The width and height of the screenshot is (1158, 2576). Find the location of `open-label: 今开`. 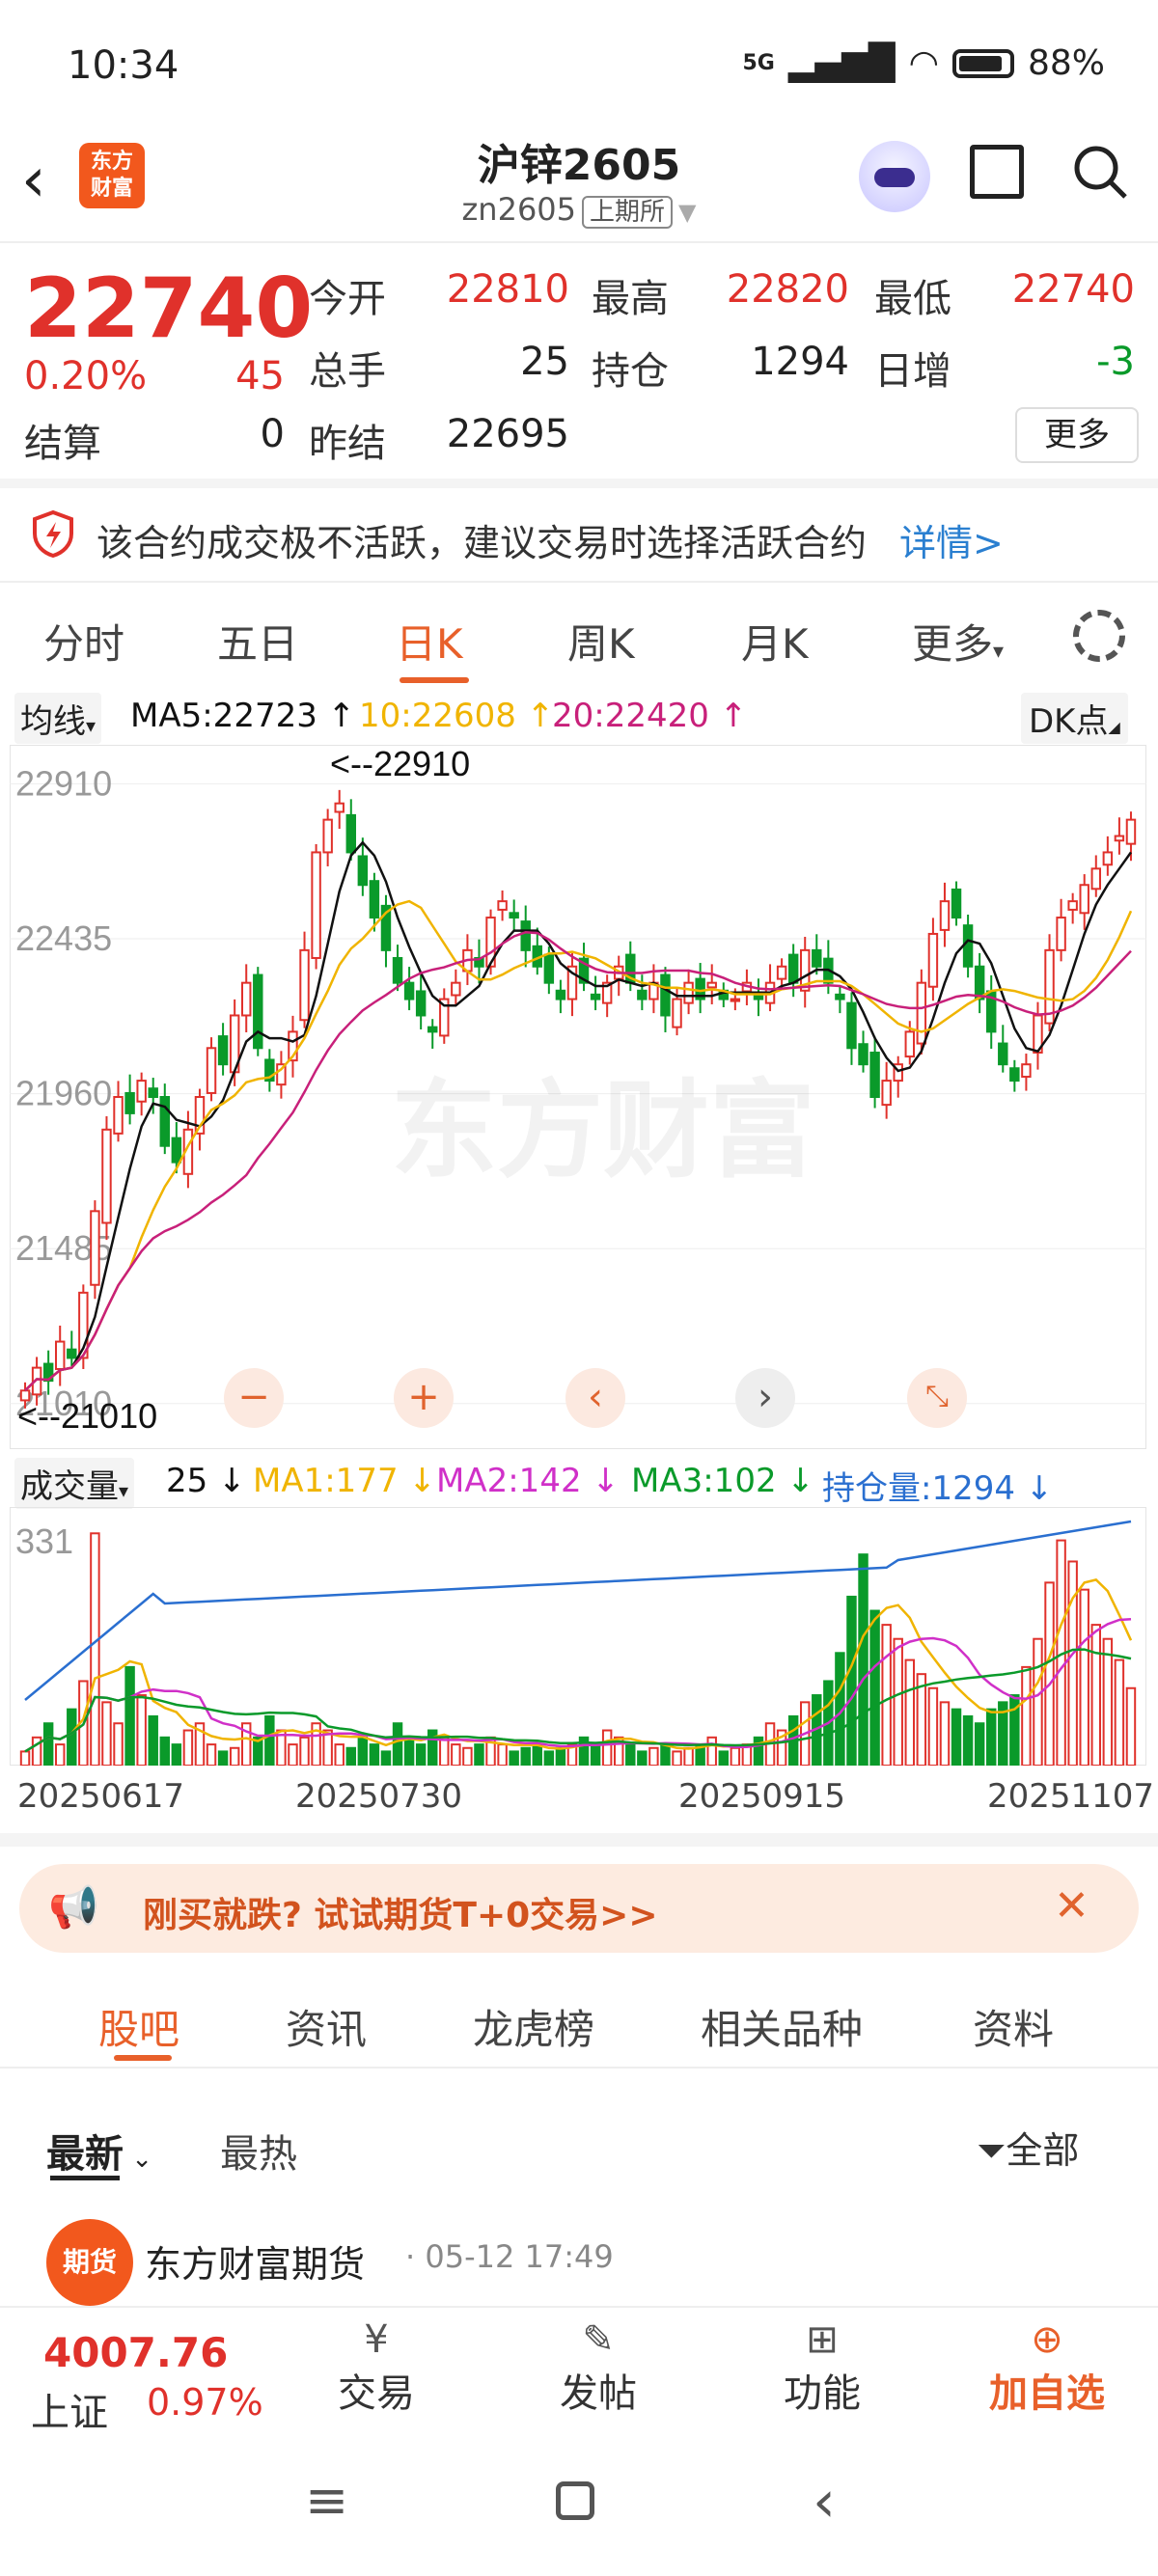

open-label: 今开 is located at coordinates (347, 299).